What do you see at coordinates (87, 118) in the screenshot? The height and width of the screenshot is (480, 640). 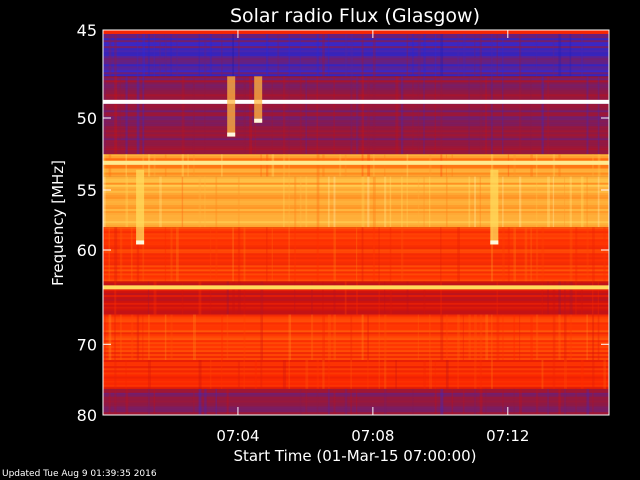 I see `y-tick-label: 50` at bounding box center [87, 118].